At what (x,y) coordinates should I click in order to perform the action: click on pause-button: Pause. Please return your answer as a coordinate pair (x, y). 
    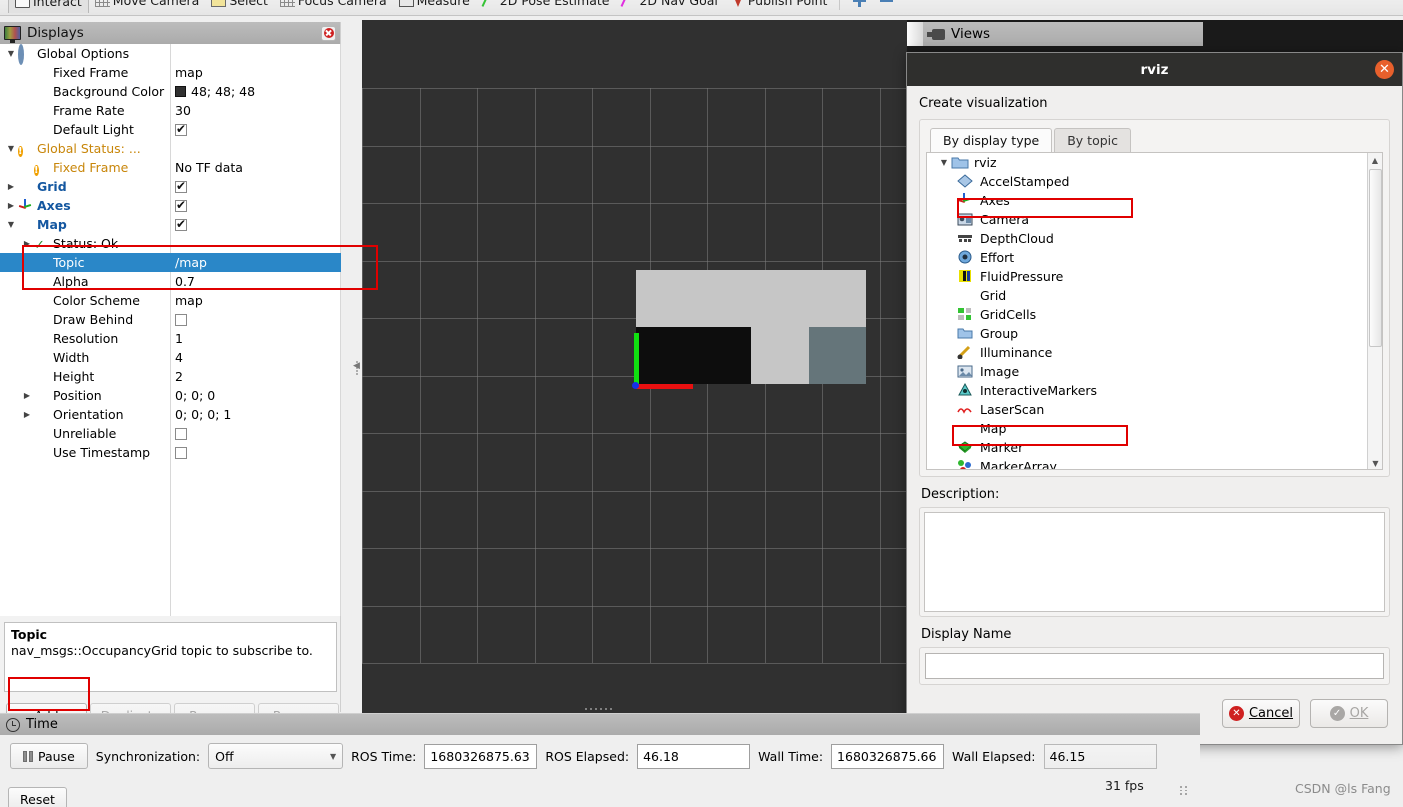
    Looking at the image, I should click on (49, 756).